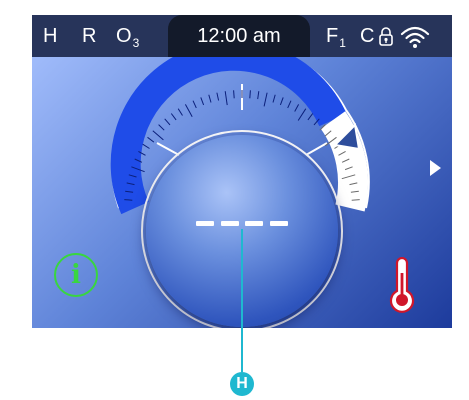  Describe the element at coordinates (242, 384) in the screenshot. I see `callout-badge: H` at that location.